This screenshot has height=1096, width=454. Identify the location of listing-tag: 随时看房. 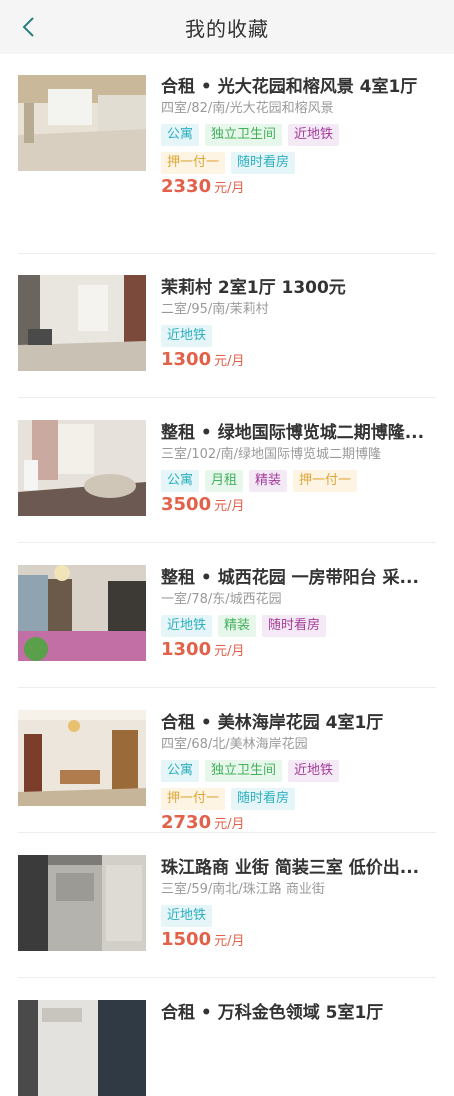
(263, 163).